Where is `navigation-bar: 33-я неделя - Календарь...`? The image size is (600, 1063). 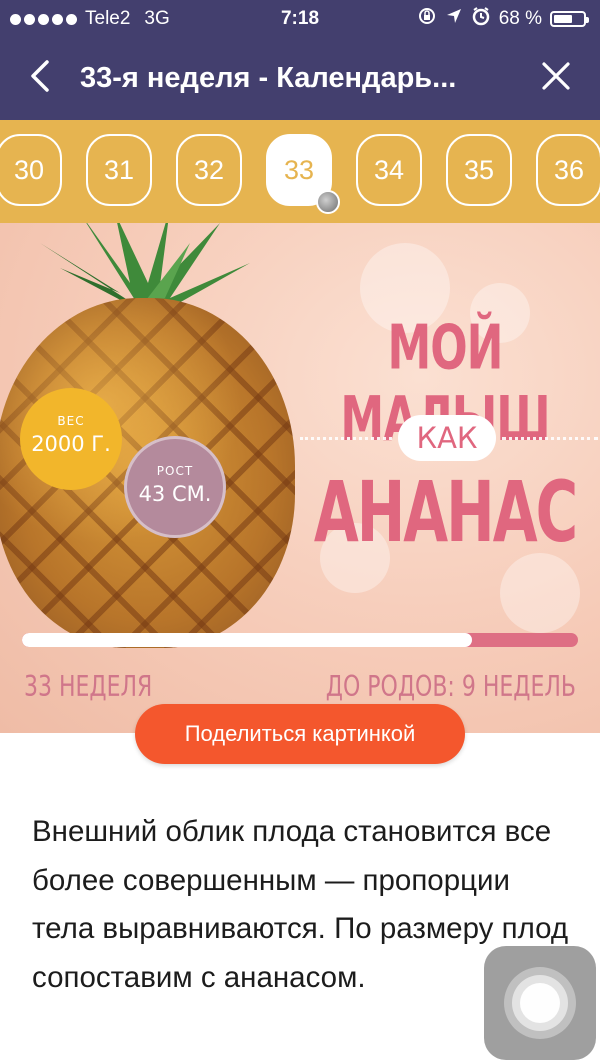
navigation-bar: 33-я неделя - Календарь... is located at coordinates (300, 78).